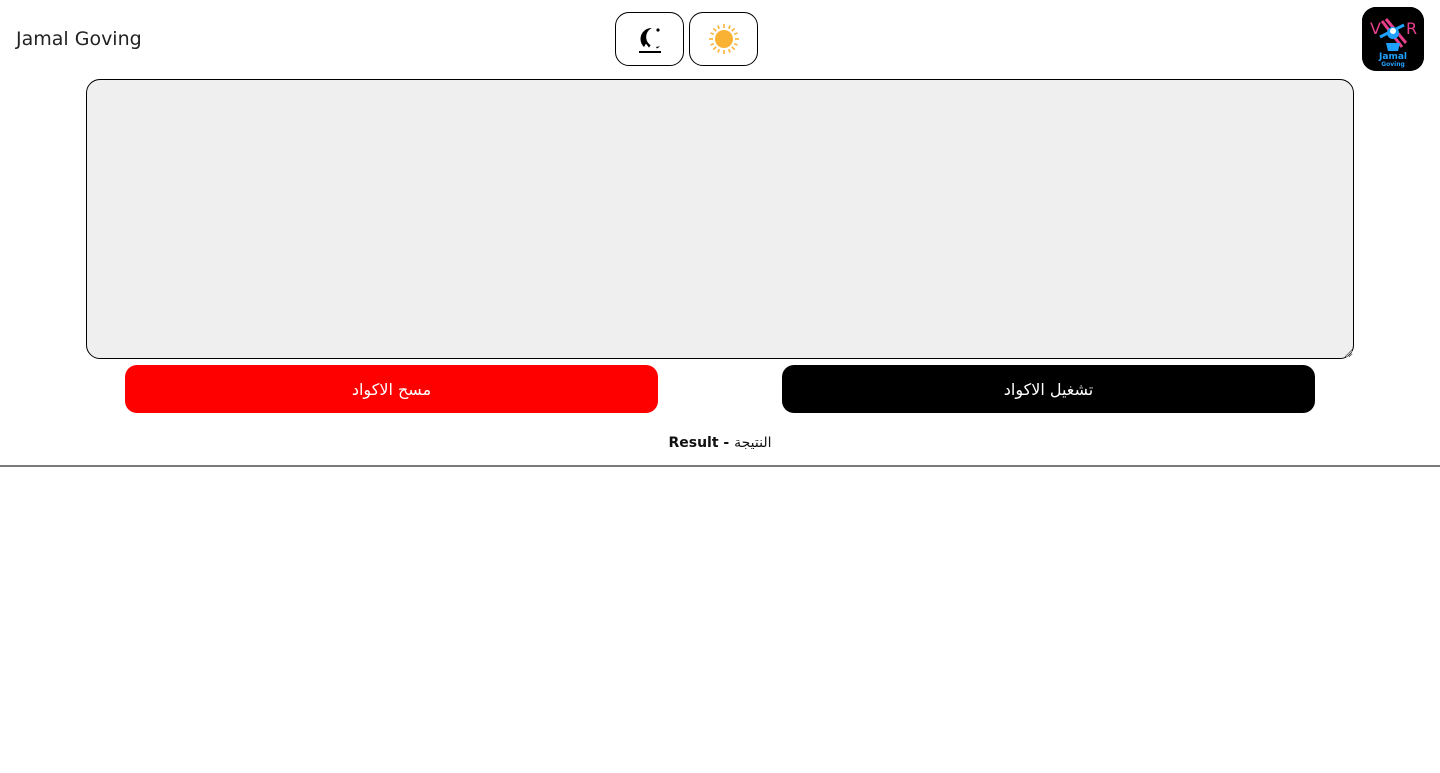 Image resolution: width=1440 pixels, height=773 pixels. Describe the element at coordinates (1393, 64) in the screenshot. I see `logo-text-bottom: Goving` at that location.